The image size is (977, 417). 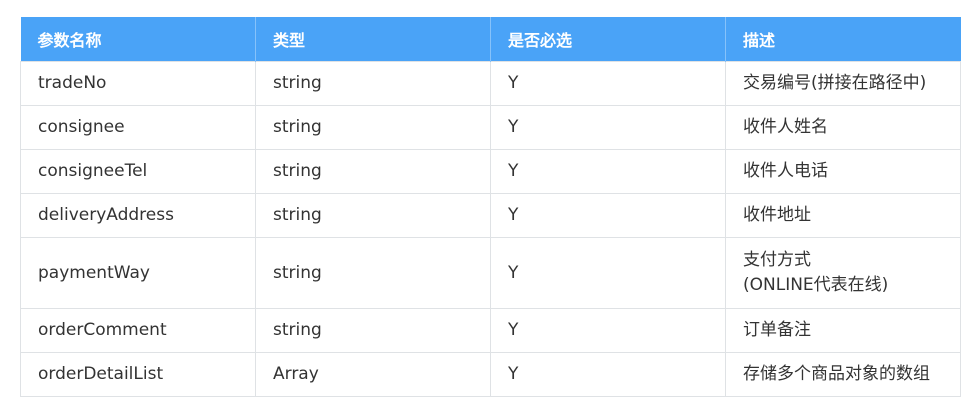 I want to click on cell-param-name: deliveryAddress, so click(x=138, y=215).